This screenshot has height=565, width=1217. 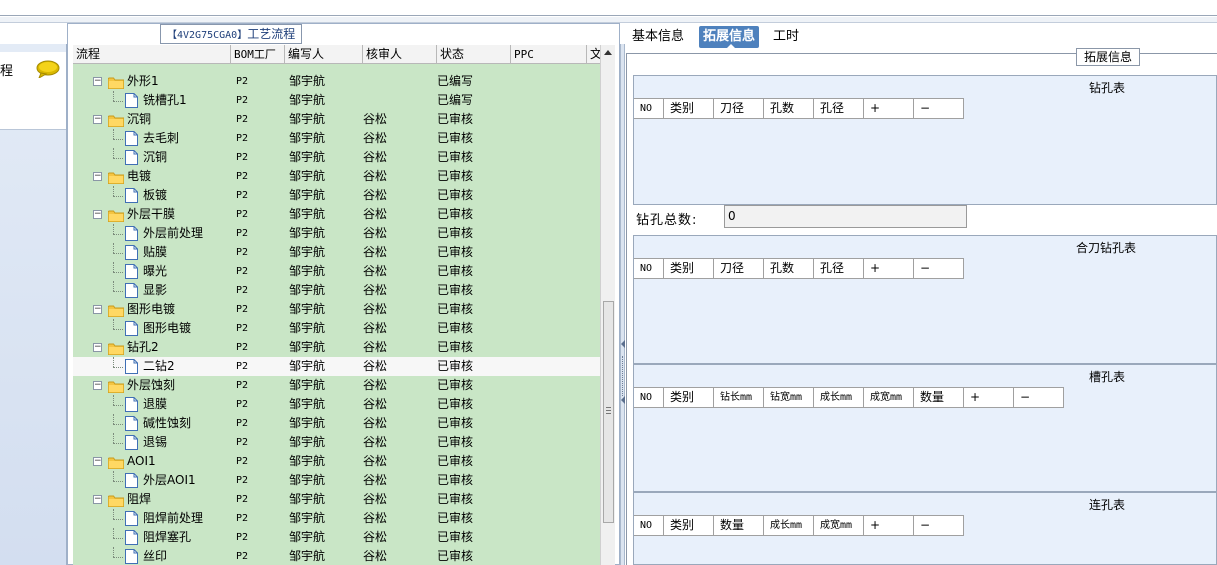 I want to click on bom-factory: P2, so click(x=242, y=157).